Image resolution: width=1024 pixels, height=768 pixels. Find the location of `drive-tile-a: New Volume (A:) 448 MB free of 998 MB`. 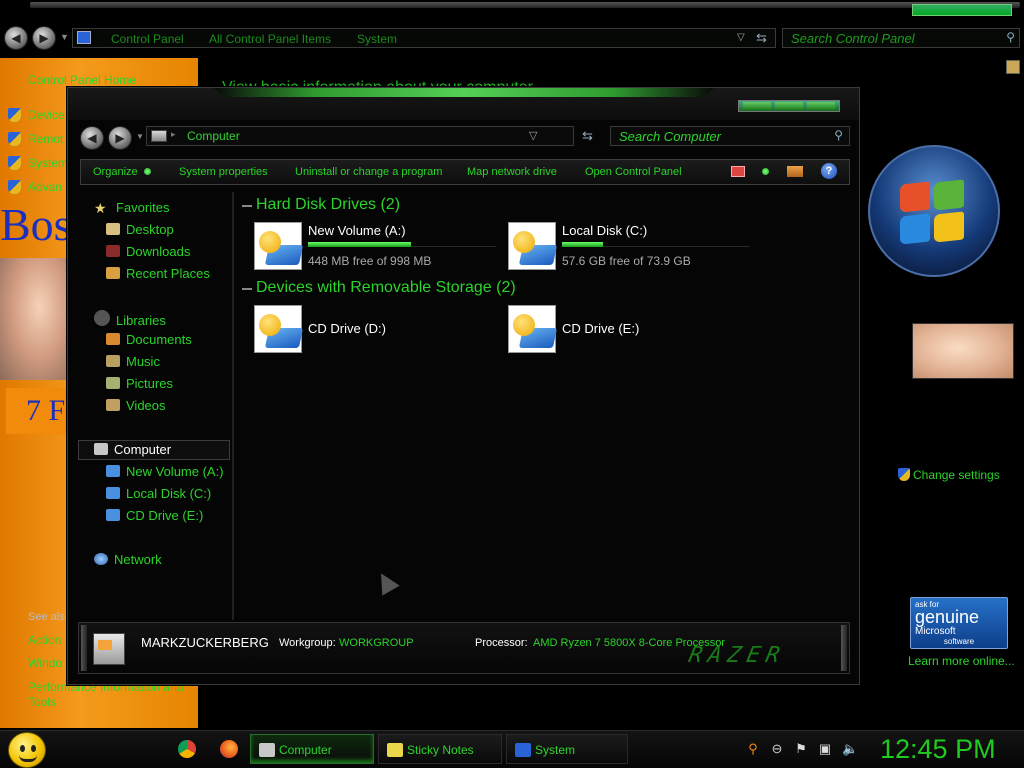

drive-tile-a: New Volume (A:) 448 MB free of 998 MB is located at coordinates (379, 248).